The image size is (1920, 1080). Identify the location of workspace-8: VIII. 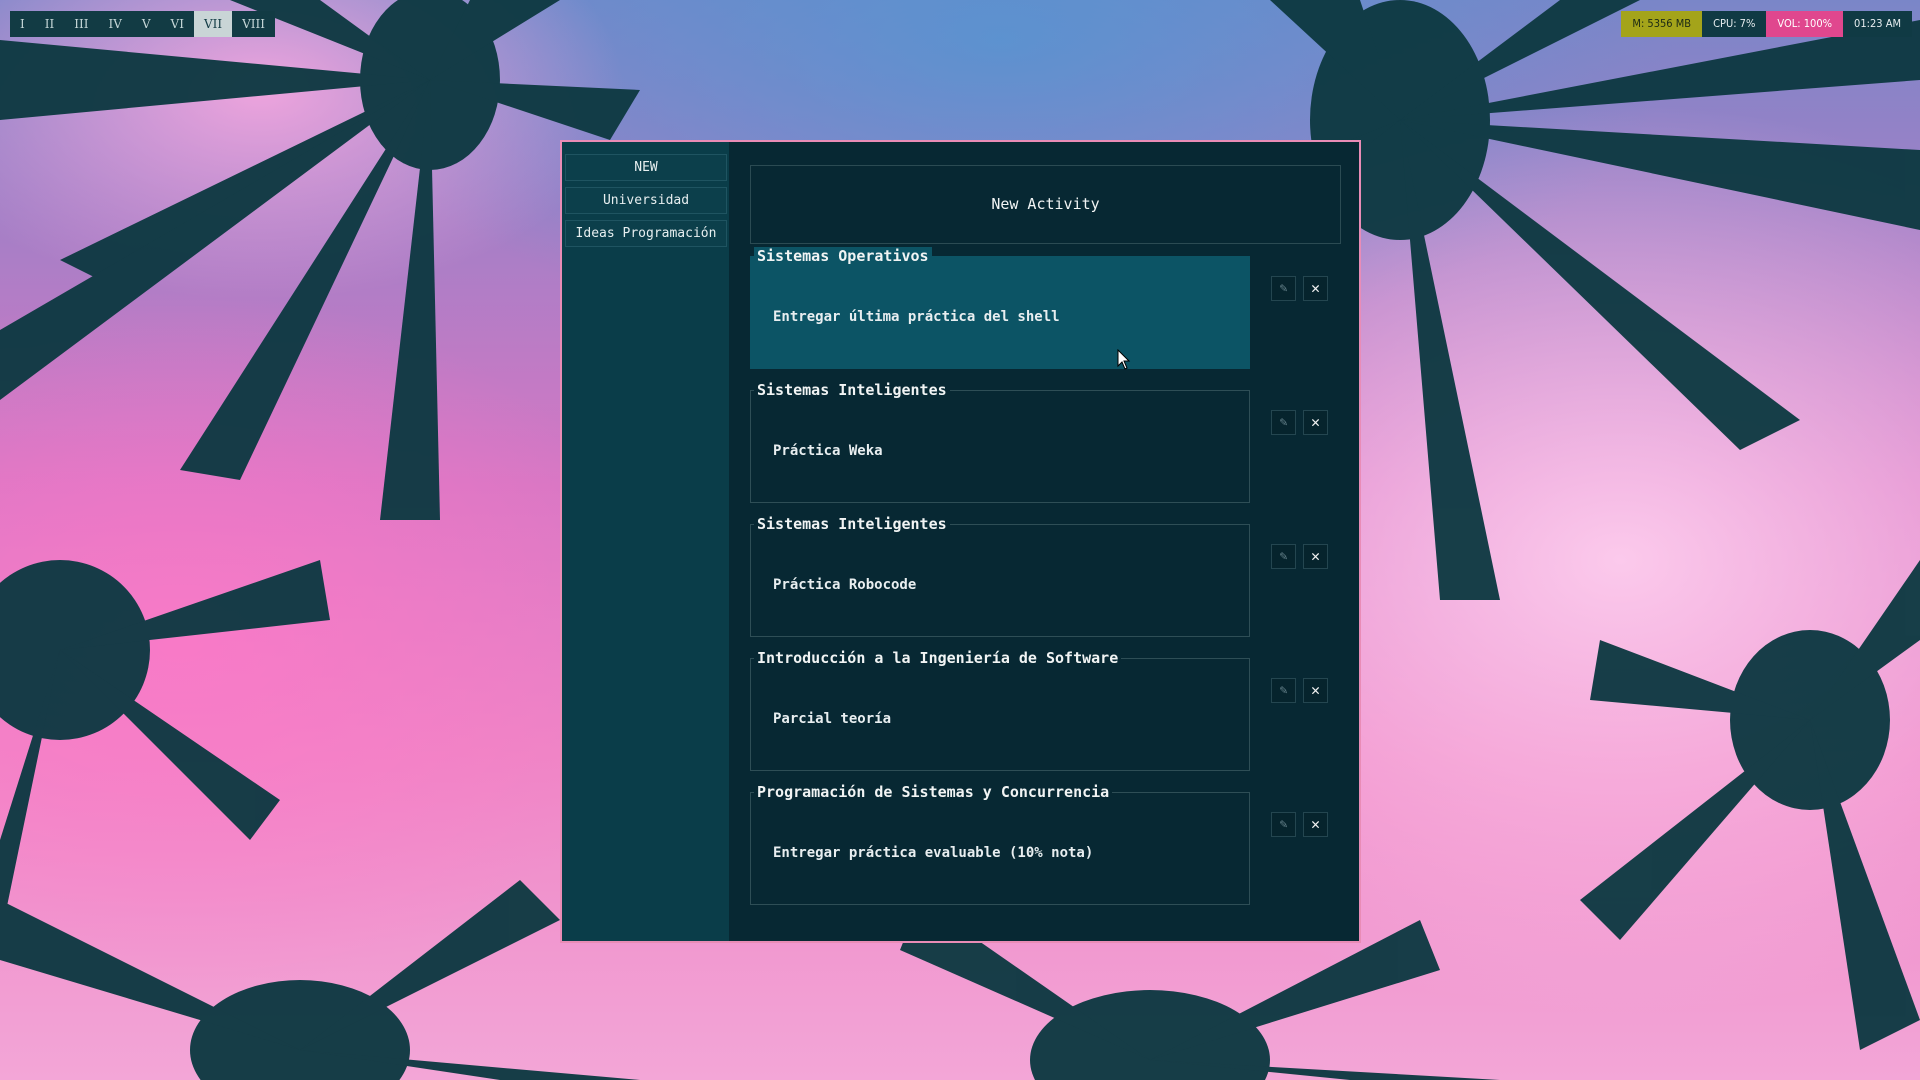
(253, 24).